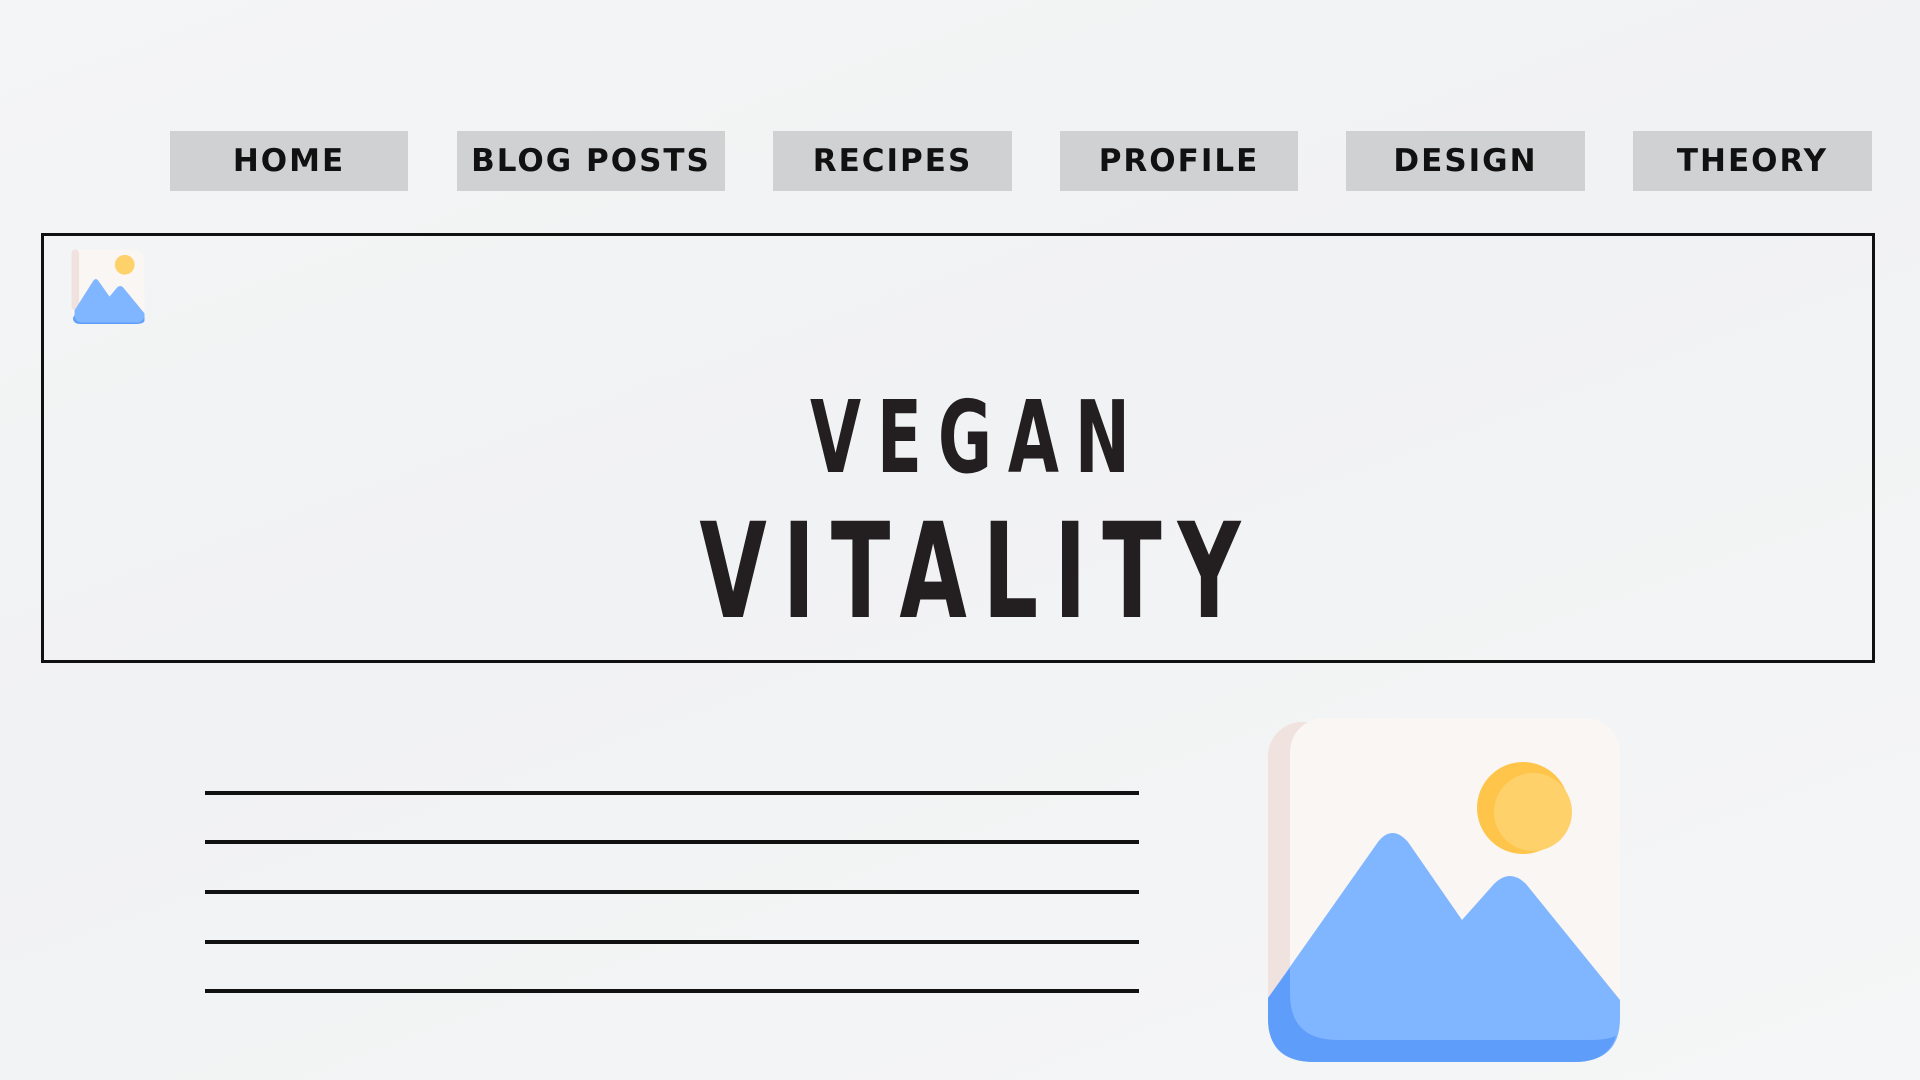  What do you see at coordinates (892, 161) in the screenshot?
I see `nav-recipes-button: RECIPES` at bounding box center [892, 161].